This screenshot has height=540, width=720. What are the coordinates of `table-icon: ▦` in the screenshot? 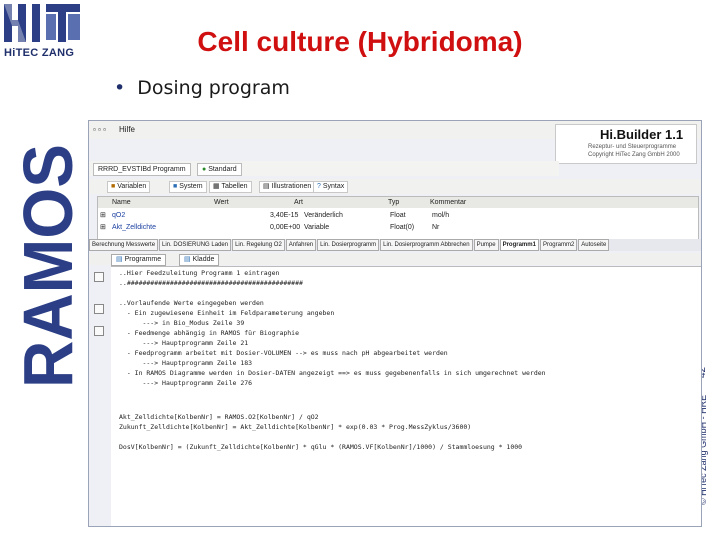 It's located at (216, 186).